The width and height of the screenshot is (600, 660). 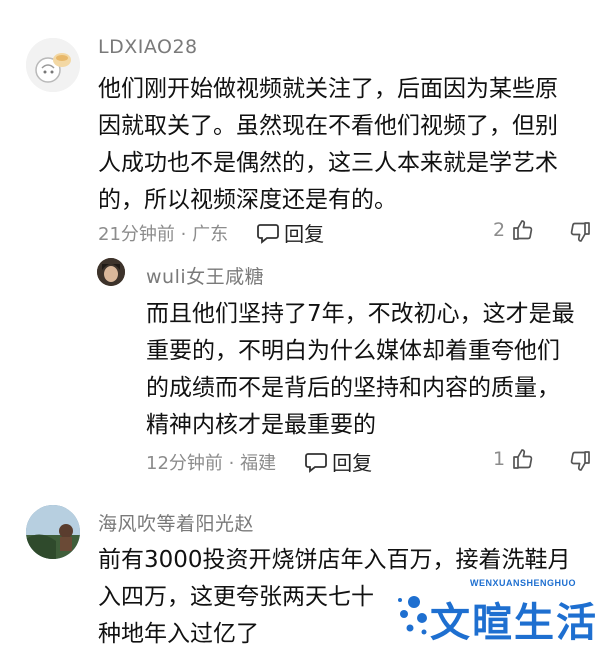 What do you see at coordinates (412, 615) in the screenshot?
I see `sparkle-logo-icon` at bounding box center [412, 615].